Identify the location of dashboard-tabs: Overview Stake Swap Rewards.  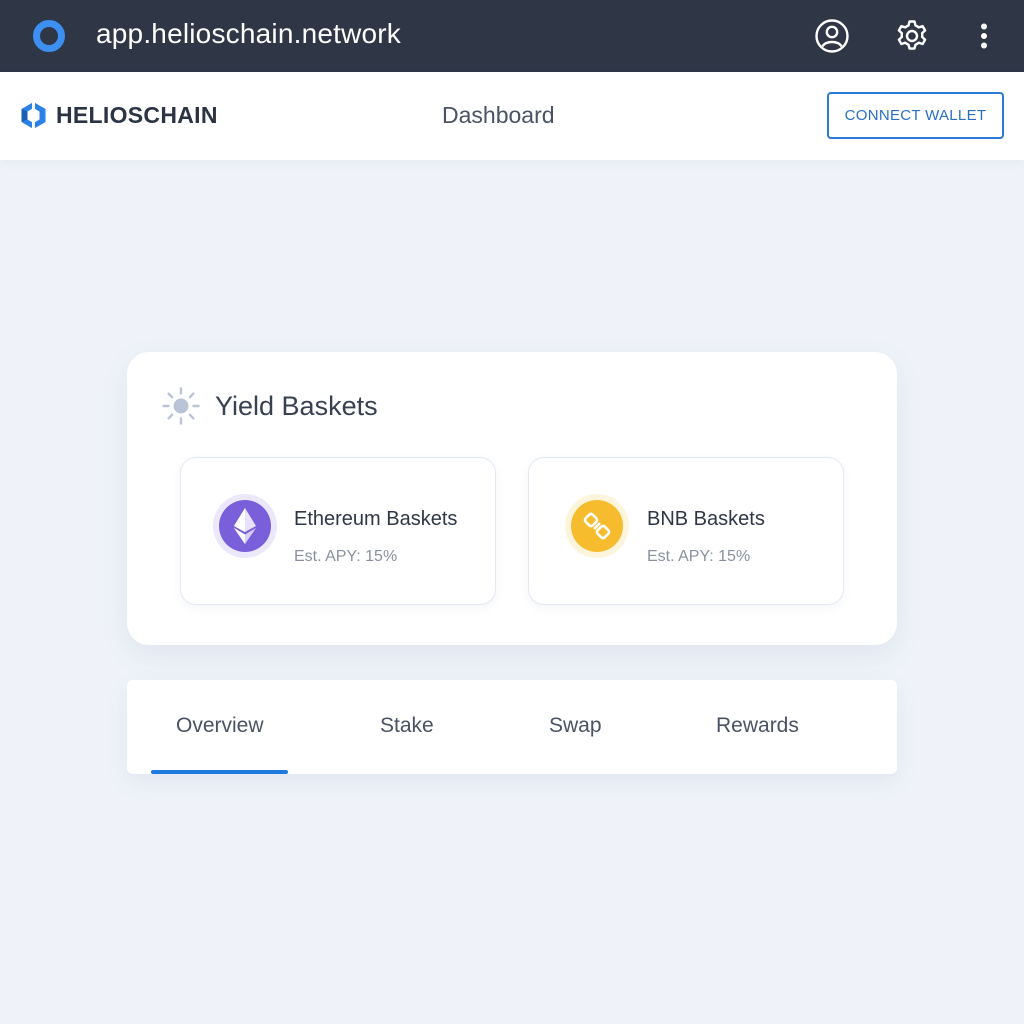
(512, 727).